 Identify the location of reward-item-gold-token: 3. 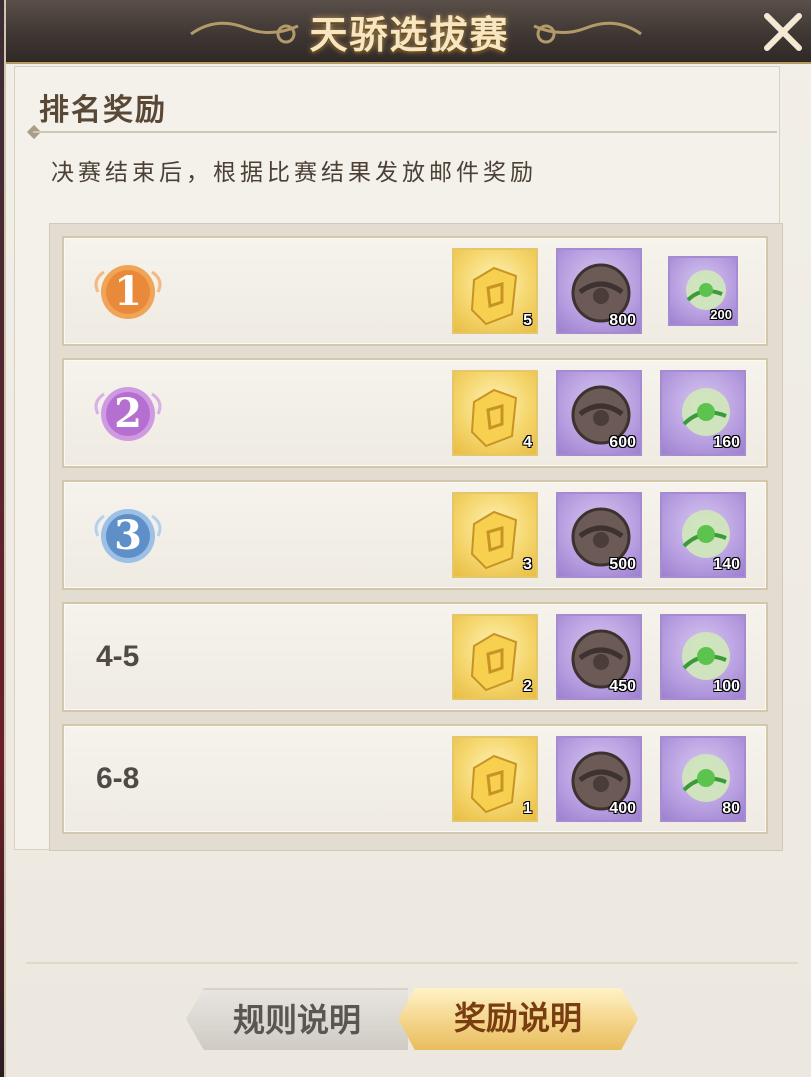
(495, 535).